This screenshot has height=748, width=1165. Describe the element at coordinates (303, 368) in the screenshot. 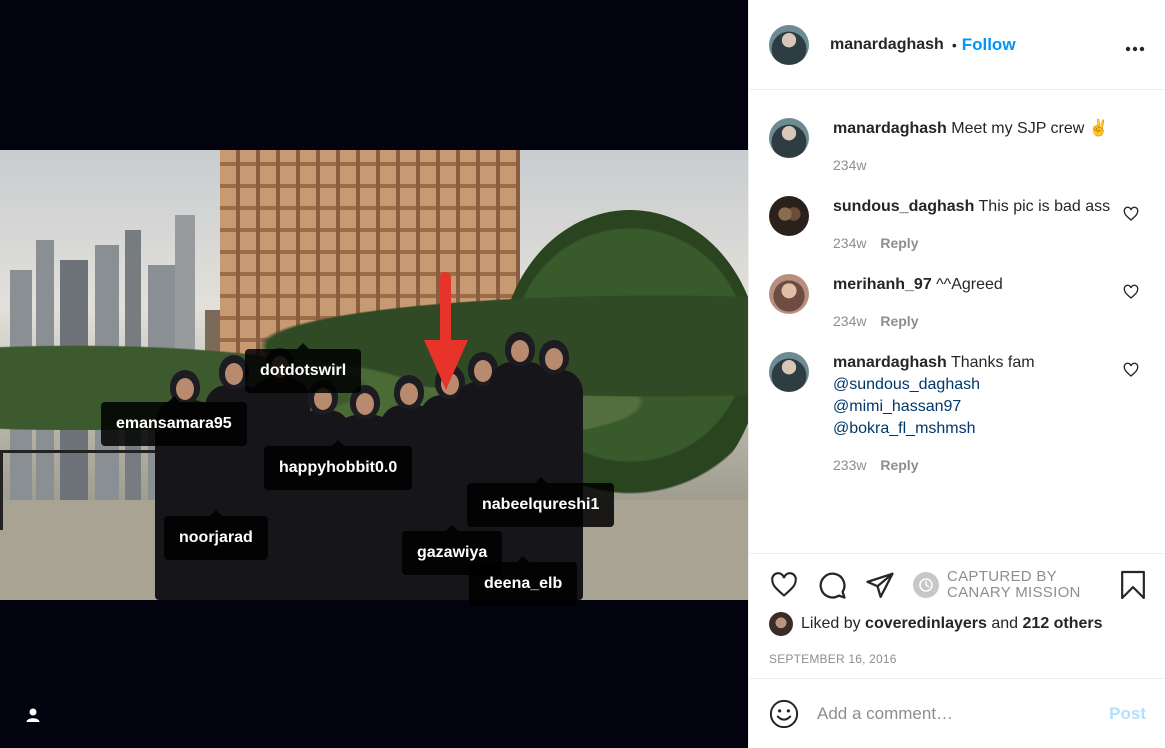

I see `user-tag: dotdotswirl` at that location.